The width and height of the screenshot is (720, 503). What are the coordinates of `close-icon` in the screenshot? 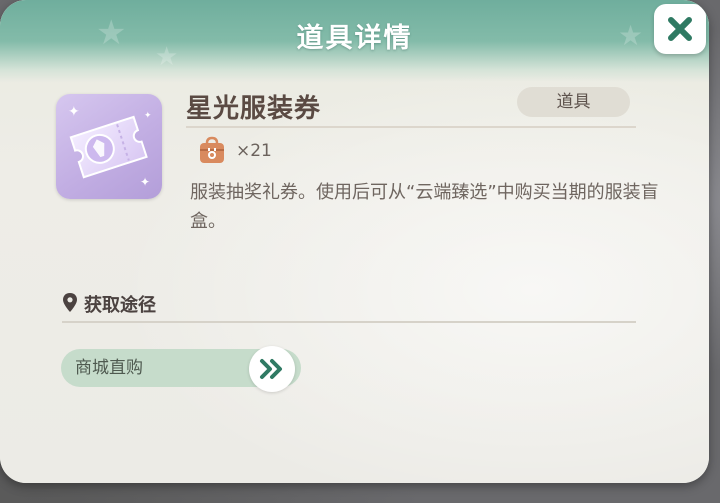 It's located at (680, 29).